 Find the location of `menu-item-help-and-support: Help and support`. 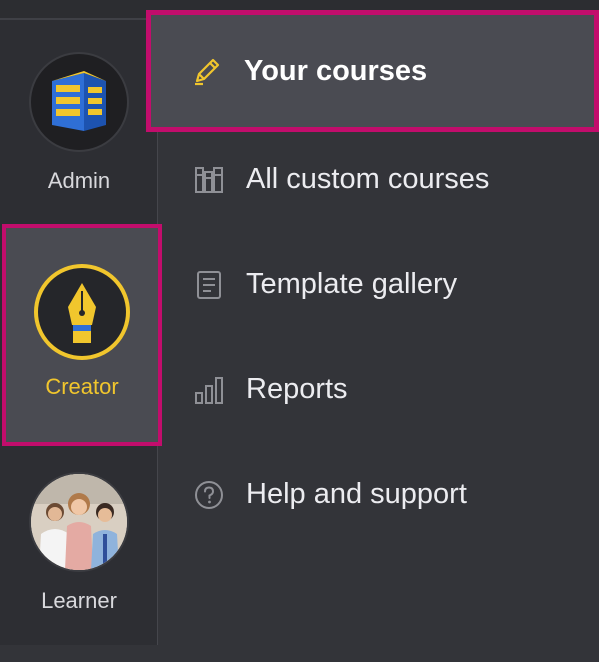

menu-item-help-and-support: Help and support is located at coordinates (378, 494).